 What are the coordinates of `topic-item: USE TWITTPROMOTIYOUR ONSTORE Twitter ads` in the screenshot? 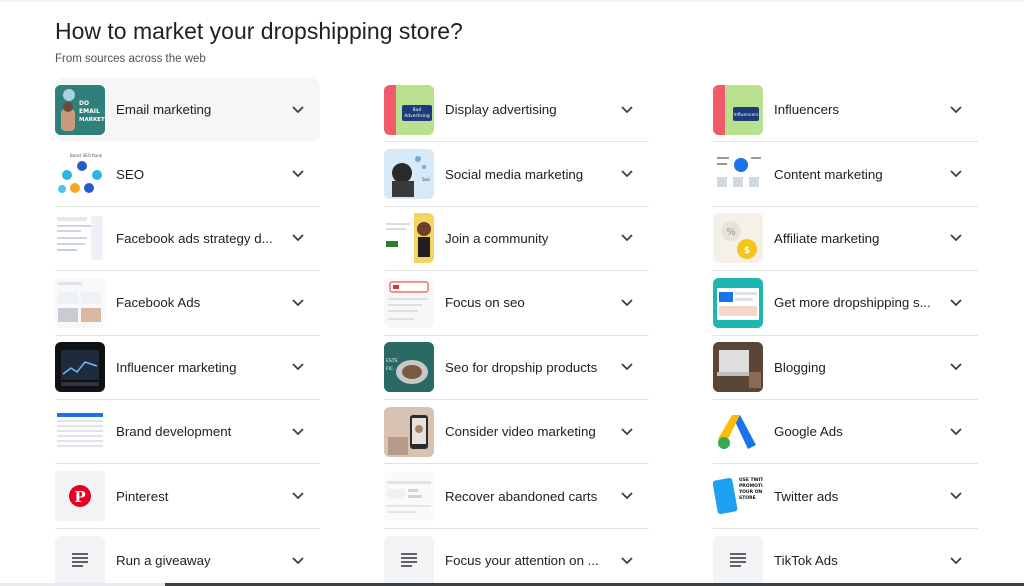 It's located at (845, 496).